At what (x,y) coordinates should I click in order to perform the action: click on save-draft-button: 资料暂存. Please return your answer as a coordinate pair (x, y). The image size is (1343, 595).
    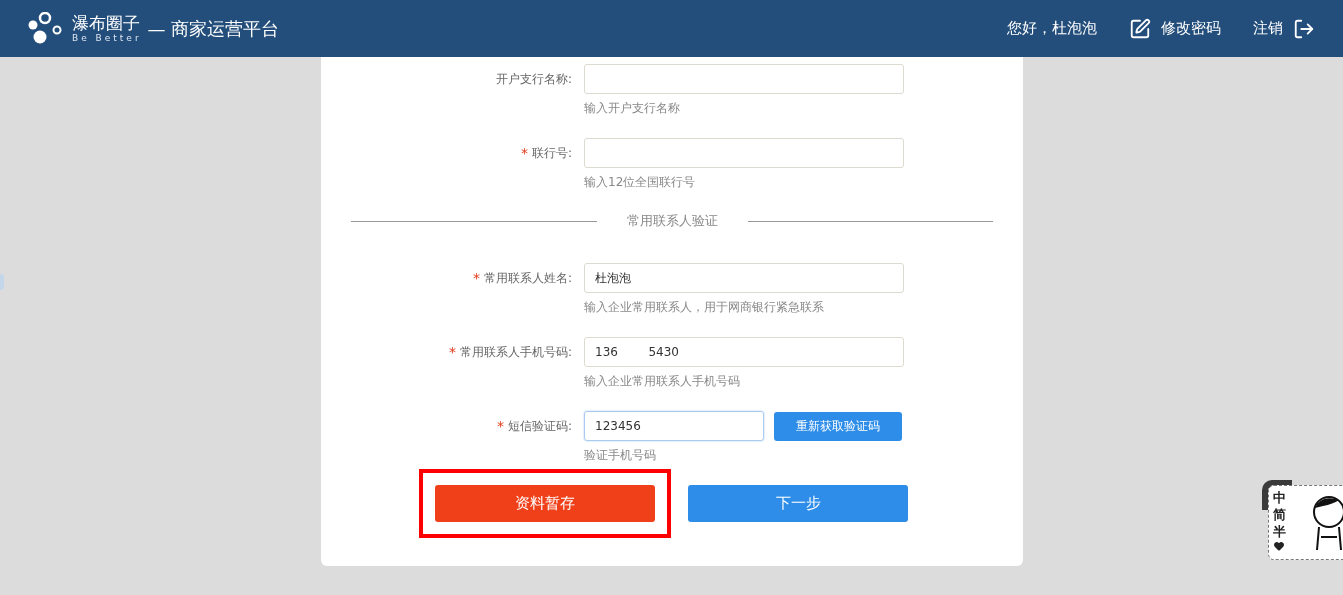
    Looking at the image, I should click on (545, 503).